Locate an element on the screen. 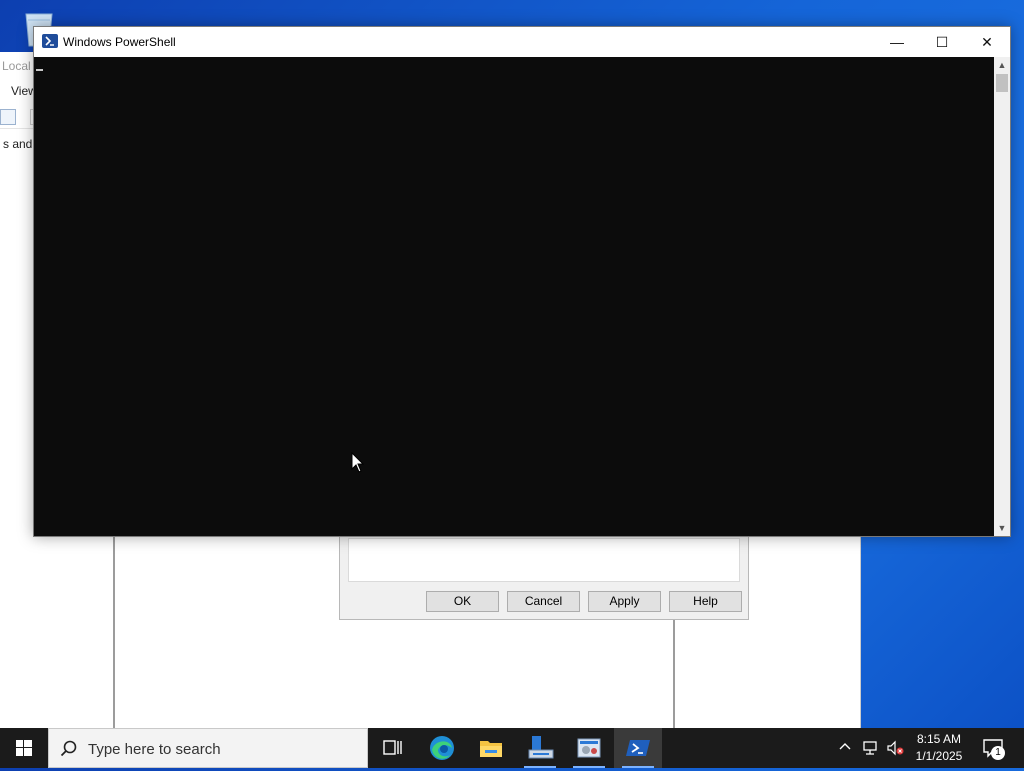 The height and width of the screenshot is (771, 1024). search-box: Type here to search is located at coordinates (208, 748).